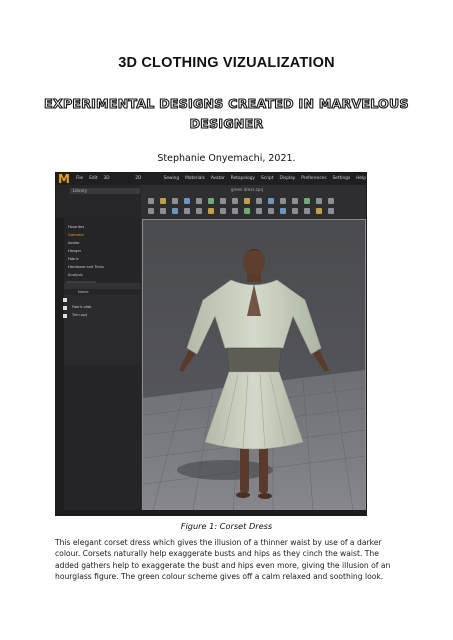 The width and height of the screenshot is (453, 640). What do you see at coordinates (60, 366) in the screenshot?
I see `vertical-tab-strip` at bounding box center [60, 366].